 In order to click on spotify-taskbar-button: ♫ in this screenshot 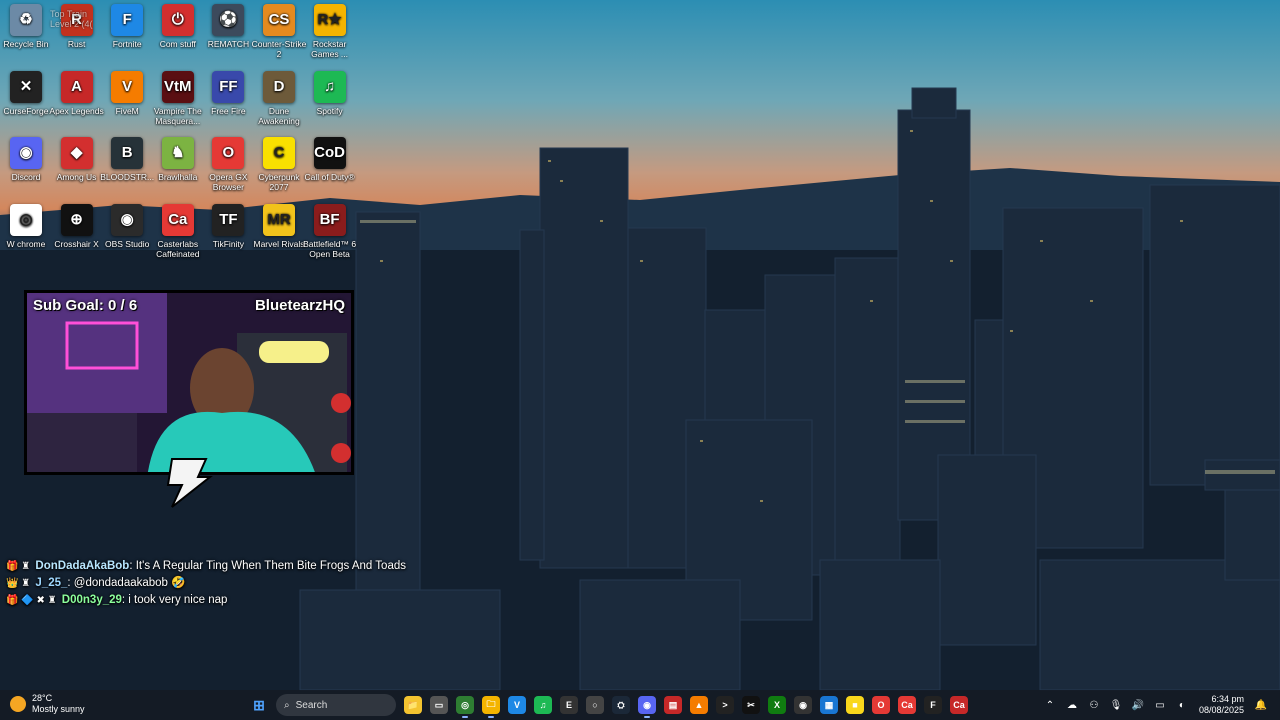, I will do `click(543, 705)`.